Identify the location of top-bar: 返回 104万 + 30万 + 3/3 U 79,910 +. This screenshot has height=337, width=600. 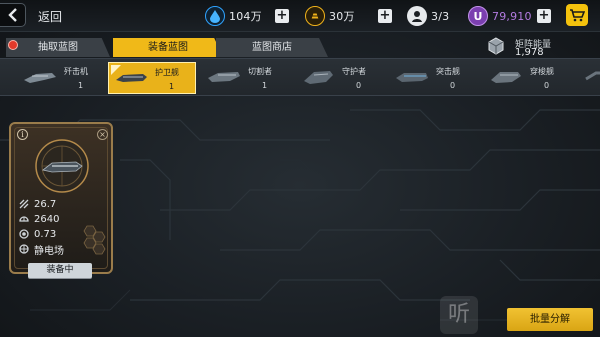
(300, 16).